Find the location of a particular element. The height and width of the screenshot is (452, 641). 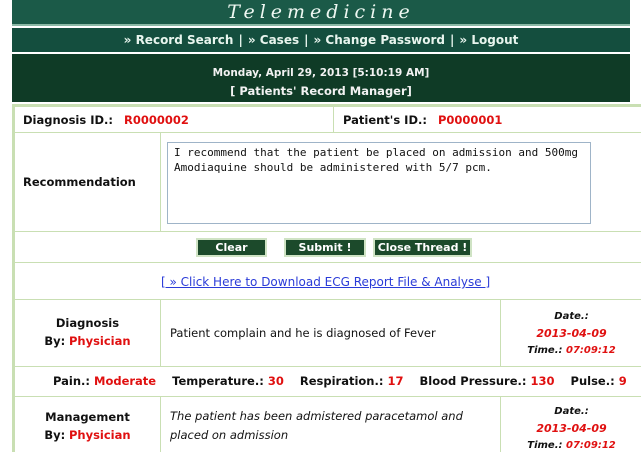

patient-id-value: P0000001 is located at coordinates (470, 120).